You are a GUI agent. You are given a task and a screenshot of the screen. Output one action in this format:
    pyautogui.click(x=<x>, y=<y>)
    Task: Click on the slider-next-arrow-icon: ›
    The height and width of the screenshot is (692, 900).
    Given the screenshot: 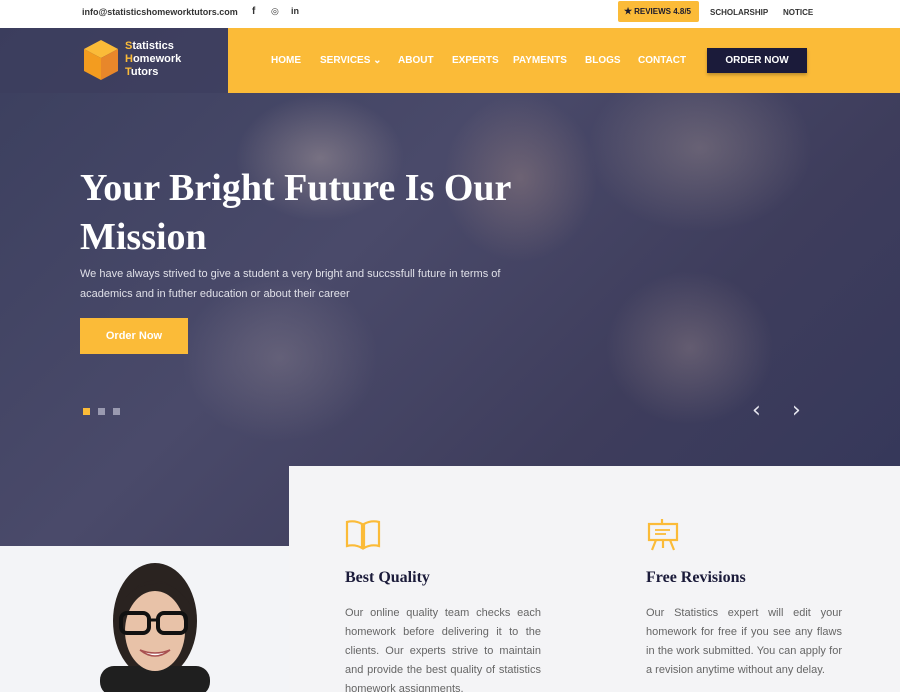 What is the action you would take?
    pyautogui.click(x=796, y=410)
    